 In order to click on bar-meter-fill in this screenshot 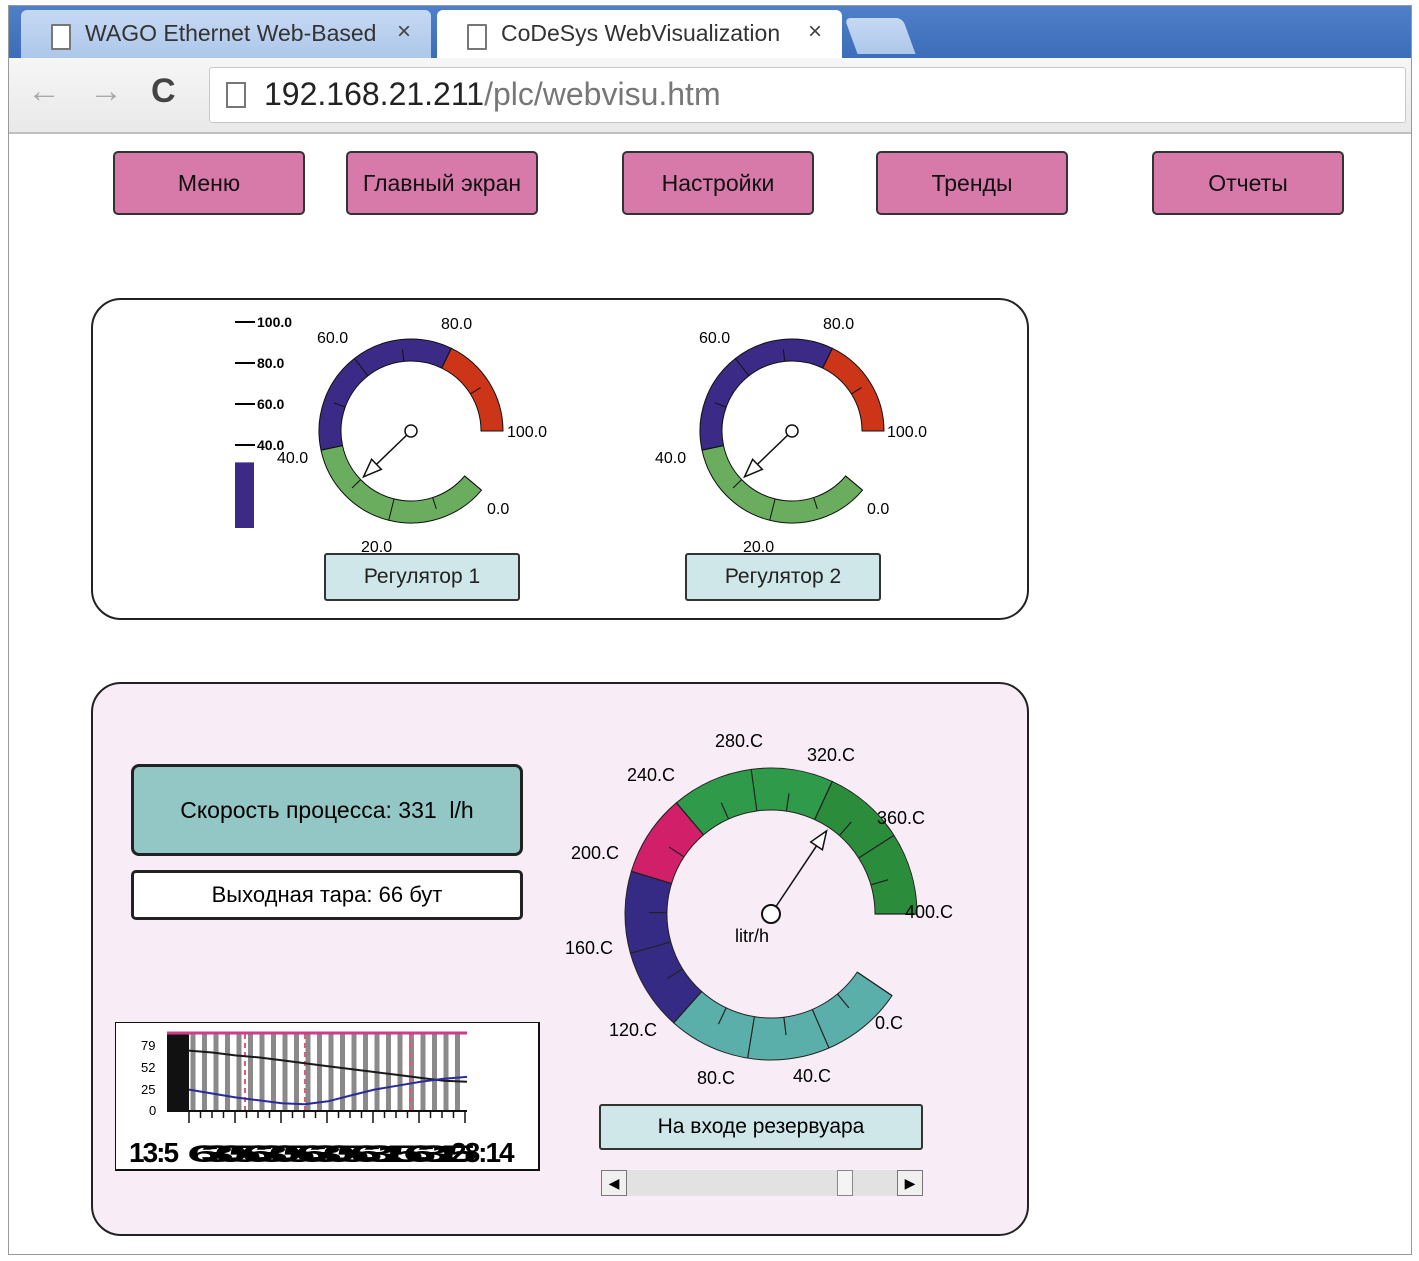, I will do `click(244, 495)`.